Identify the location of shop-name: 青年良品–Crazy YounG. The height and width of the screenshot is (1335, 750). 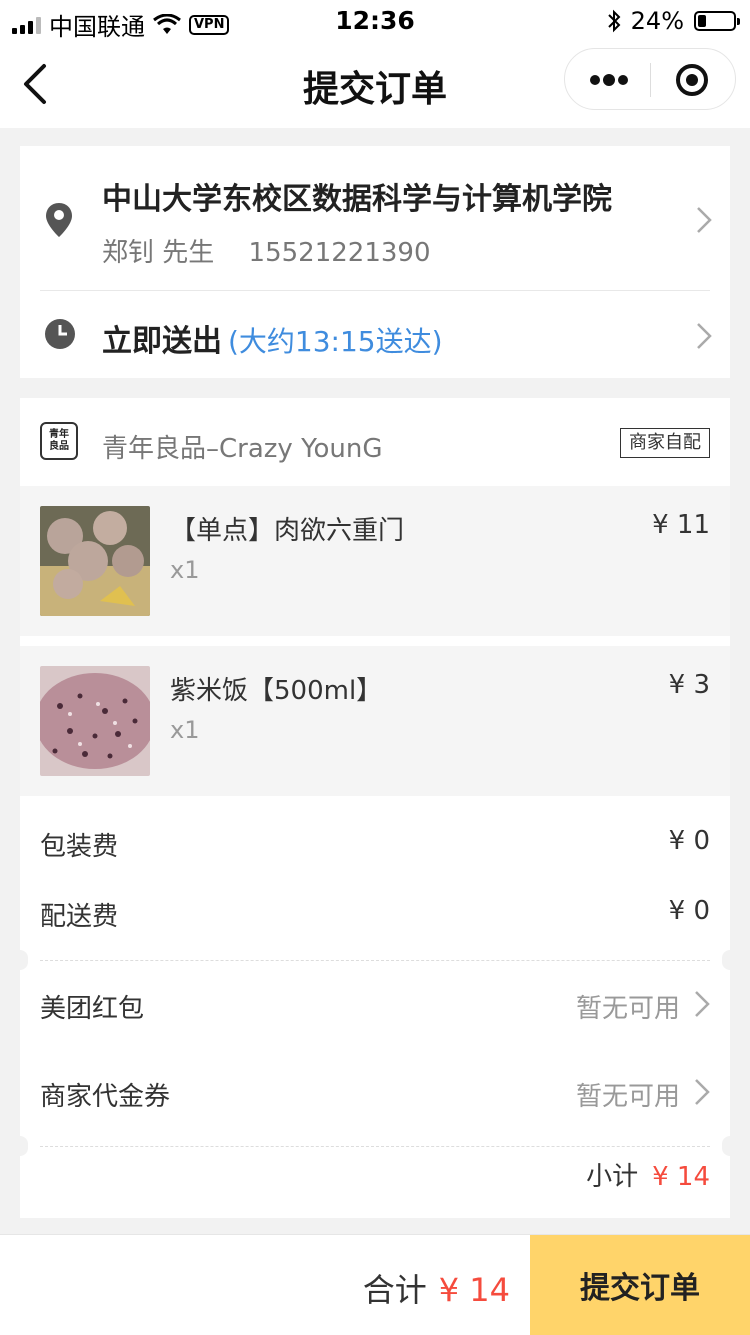
(242, 449).